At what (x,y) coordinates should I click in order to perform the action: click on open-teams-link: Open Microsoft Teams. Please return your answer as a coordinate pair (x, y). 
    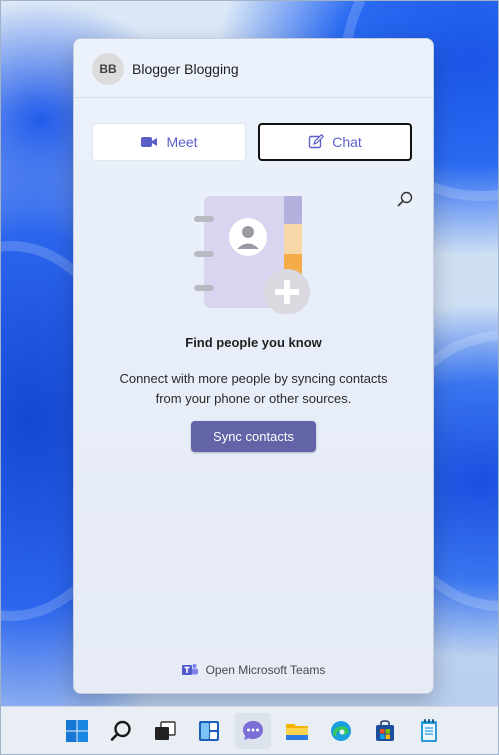
    Looking at the image, I should click on (253, 670).